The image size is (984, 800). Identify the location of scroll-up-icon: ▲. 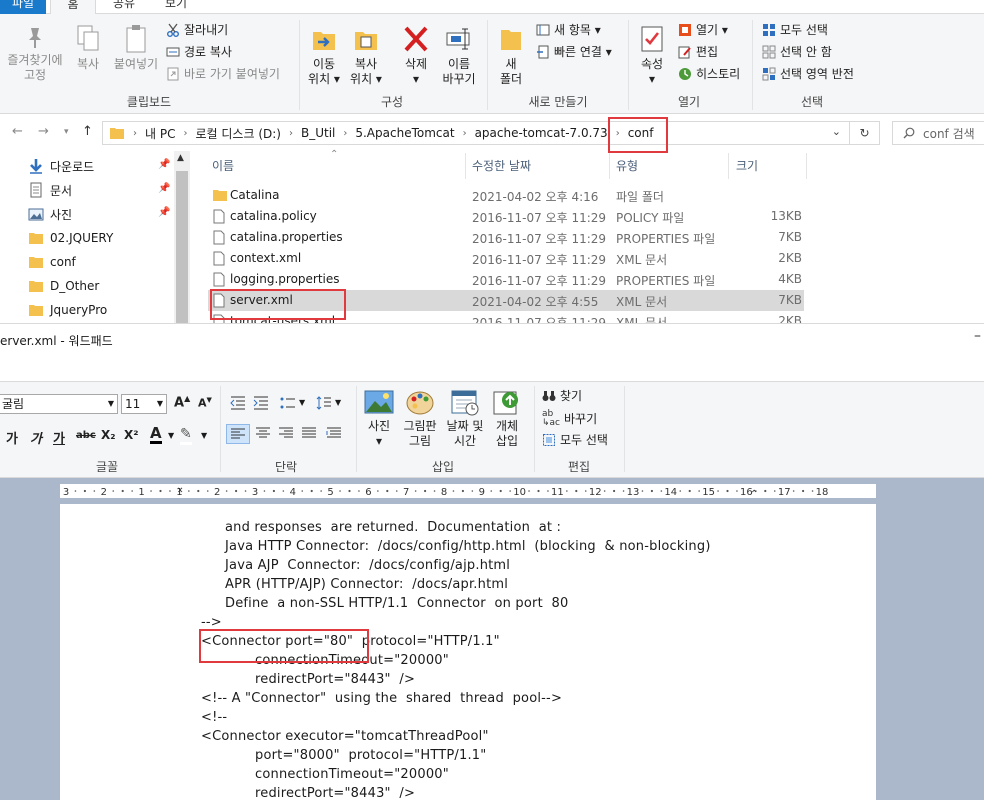
(180, 158).